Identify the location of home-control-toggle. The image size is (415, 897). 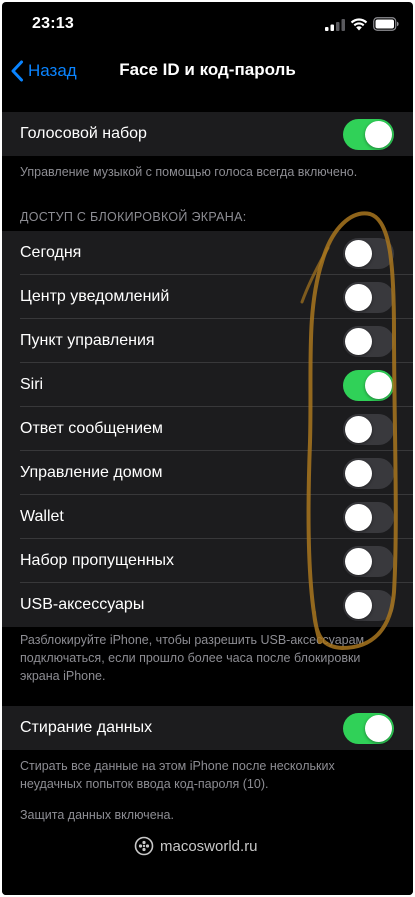
(368, 473).